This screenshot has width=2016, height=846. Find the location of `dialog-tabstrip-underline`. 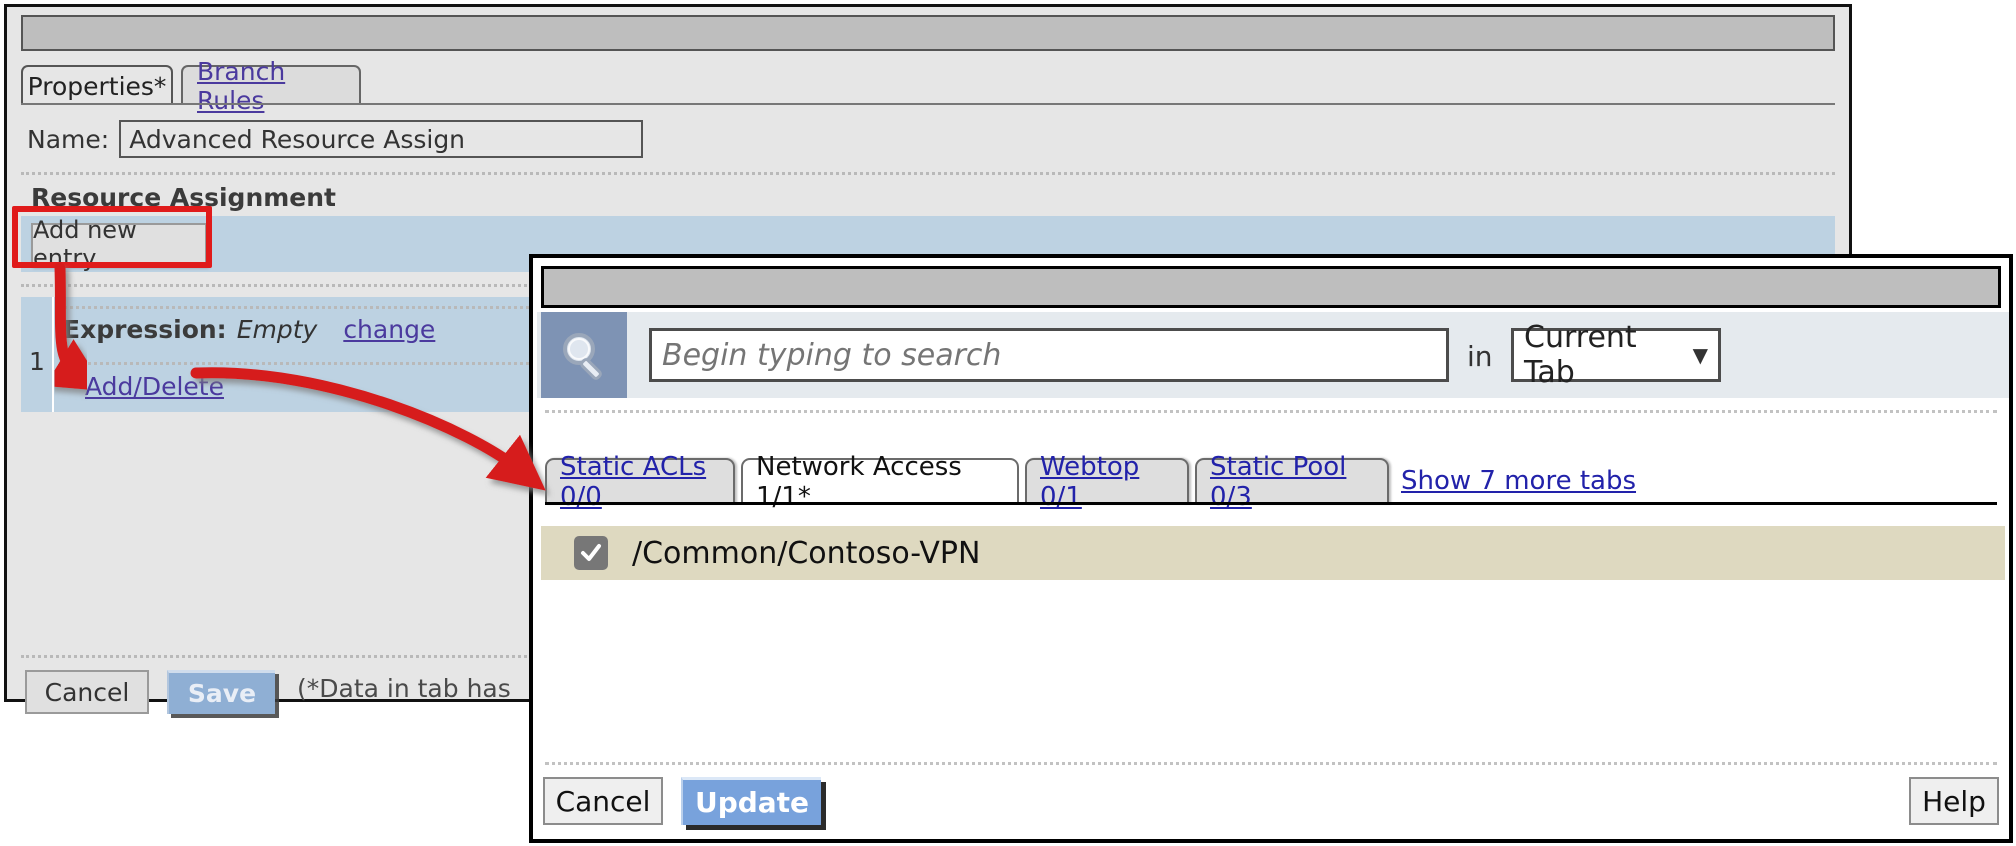

dialog-tabstrip-underline is located at coordinates (1271, 503).